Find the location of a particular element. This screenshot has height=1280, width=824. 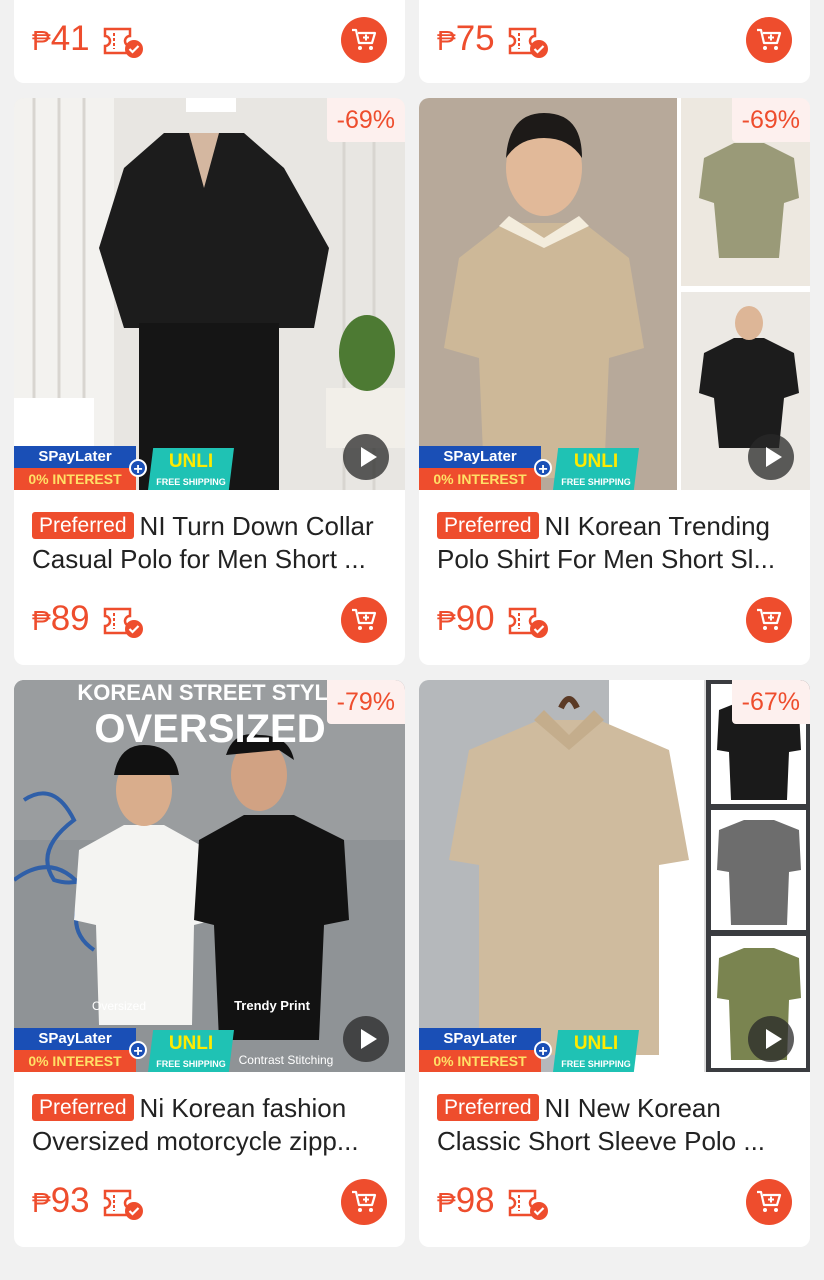

product-price: ₱75 is located at coordinates (466, 38).